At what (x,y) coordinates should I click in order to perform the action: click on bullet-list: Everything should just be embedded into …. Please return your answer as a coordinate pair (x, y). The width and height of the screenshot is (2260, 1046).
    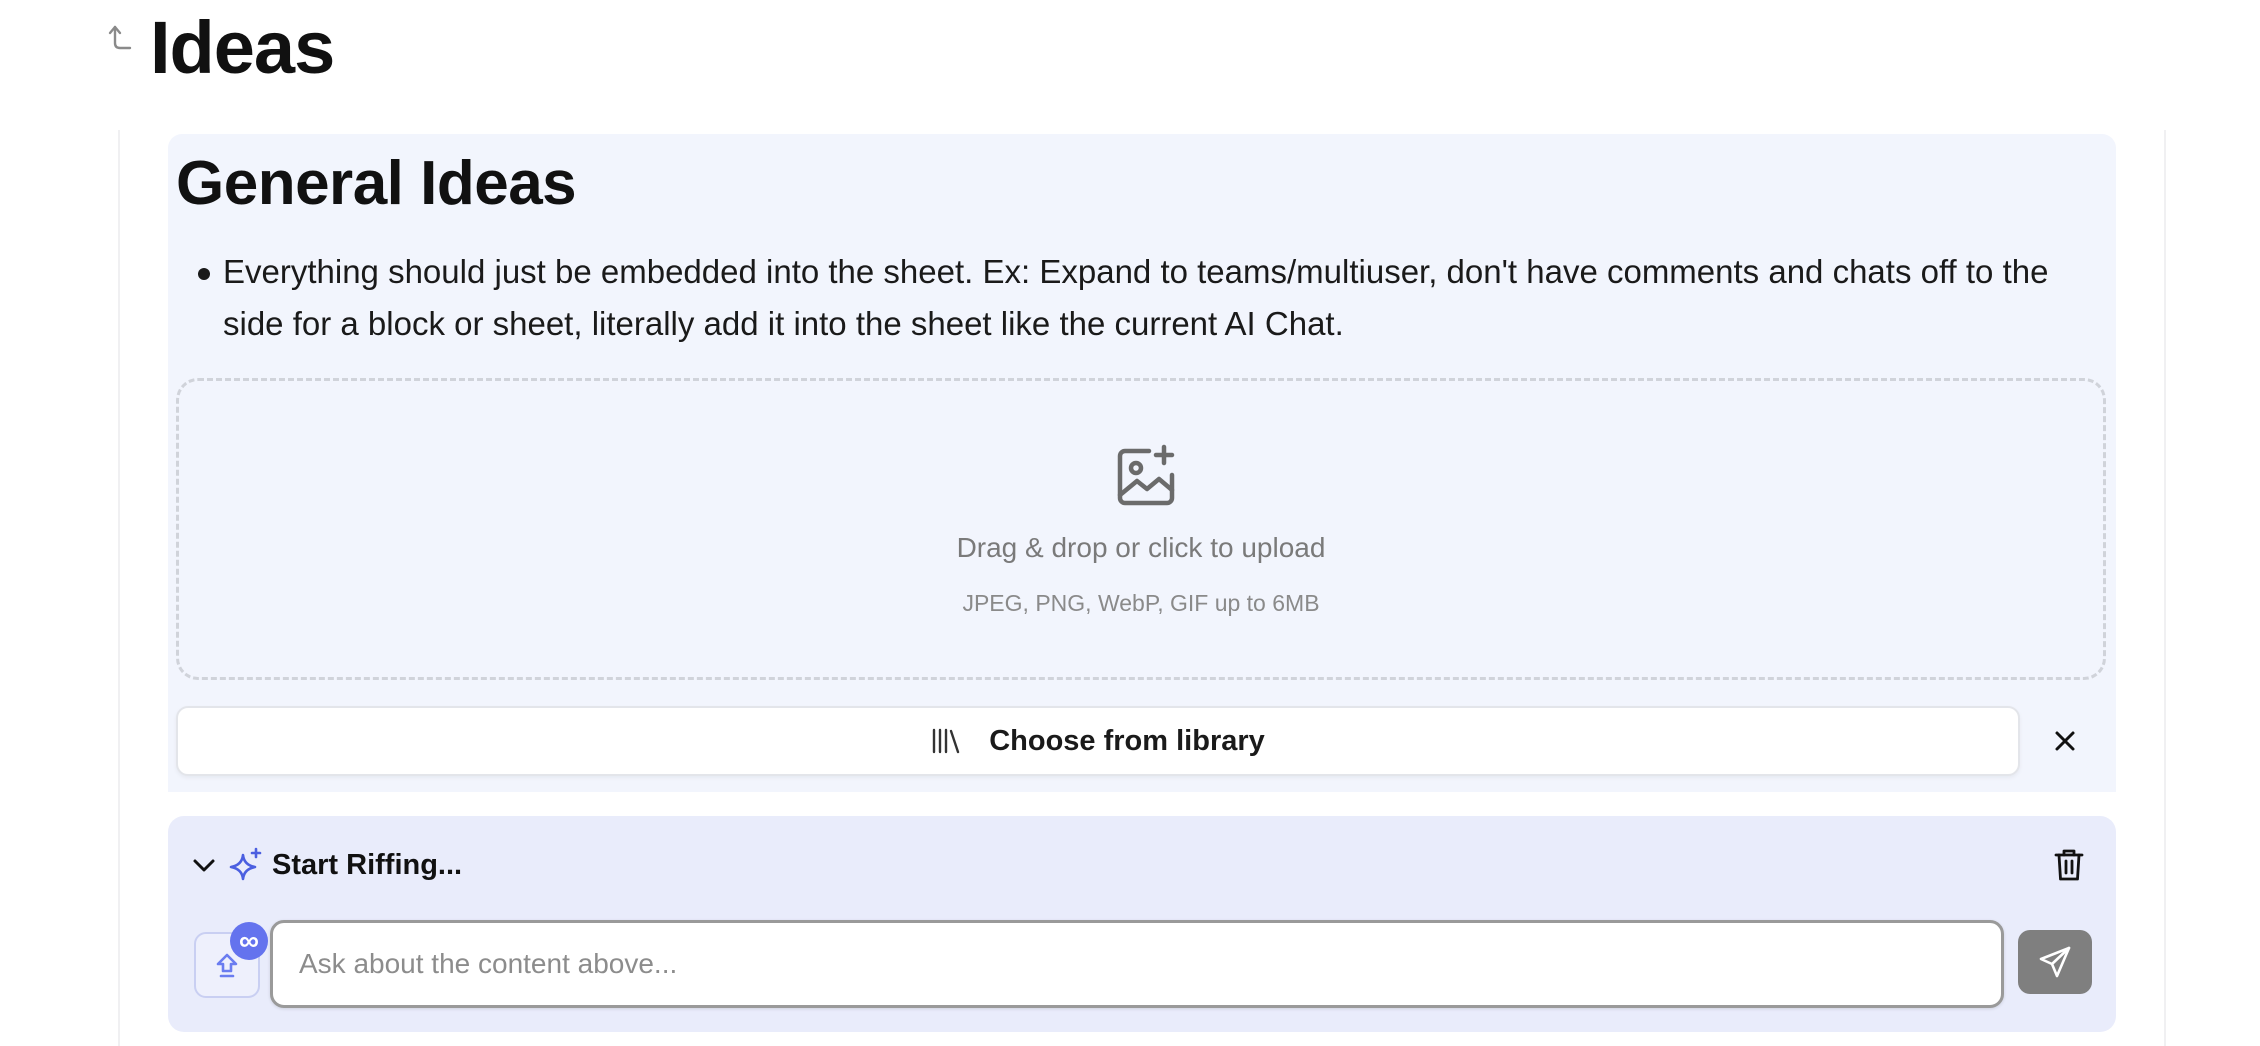
    Looking at the image, I should click on (1148, 298).